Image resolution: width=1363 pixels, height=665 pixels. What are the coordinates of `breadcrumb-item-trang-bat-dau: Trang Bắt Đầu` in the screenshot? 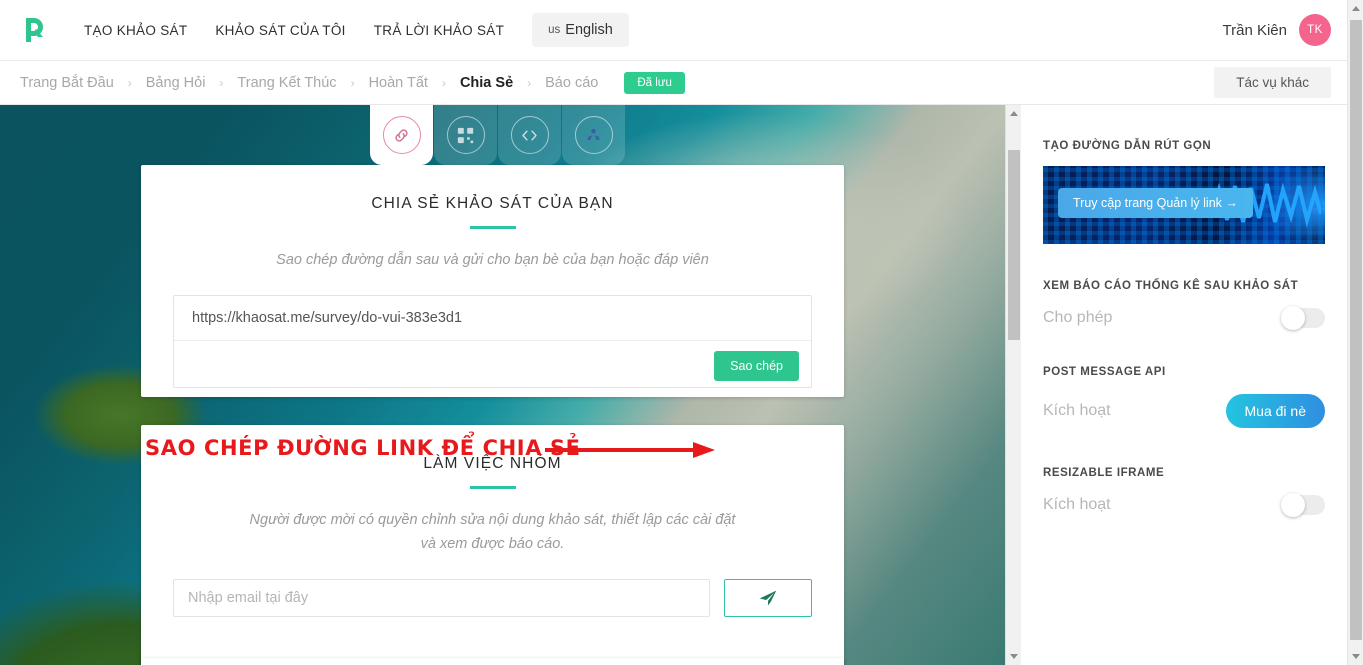 It's located at (67, 83).